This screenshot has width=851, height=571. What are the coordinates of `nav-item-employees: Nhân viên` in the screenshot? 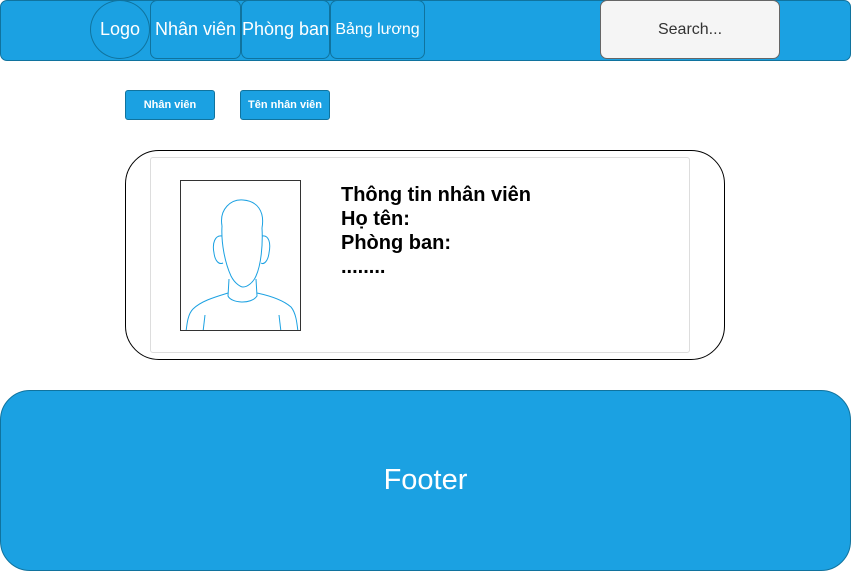 It's located at (195, 29).